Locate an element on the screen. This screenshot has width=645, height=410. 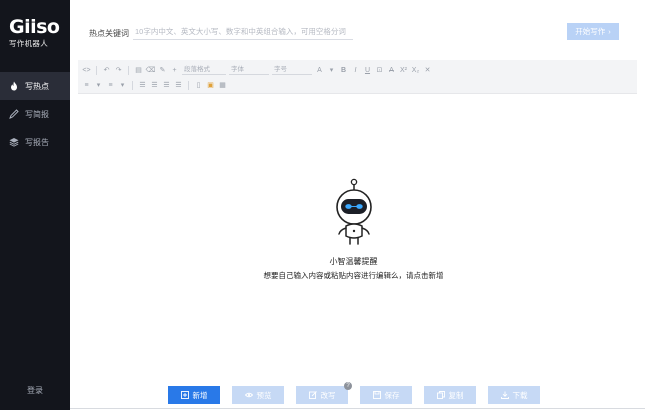
format-painter-icon: ▤ is located at coordinates (138, 70).